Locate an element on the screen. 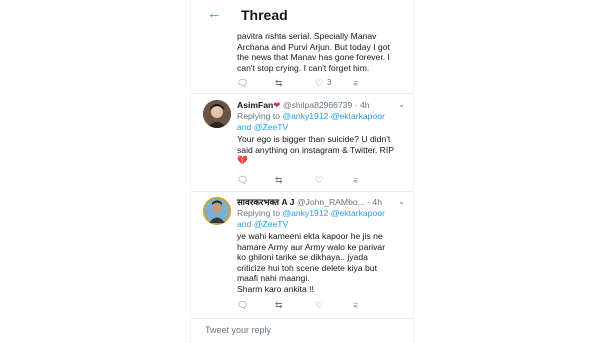 The height and width of the screenshot is (343, 600). tweet-actions: 🗨 ⇆ ♡ 3 ⩳ is located at coordinates (317, 83).